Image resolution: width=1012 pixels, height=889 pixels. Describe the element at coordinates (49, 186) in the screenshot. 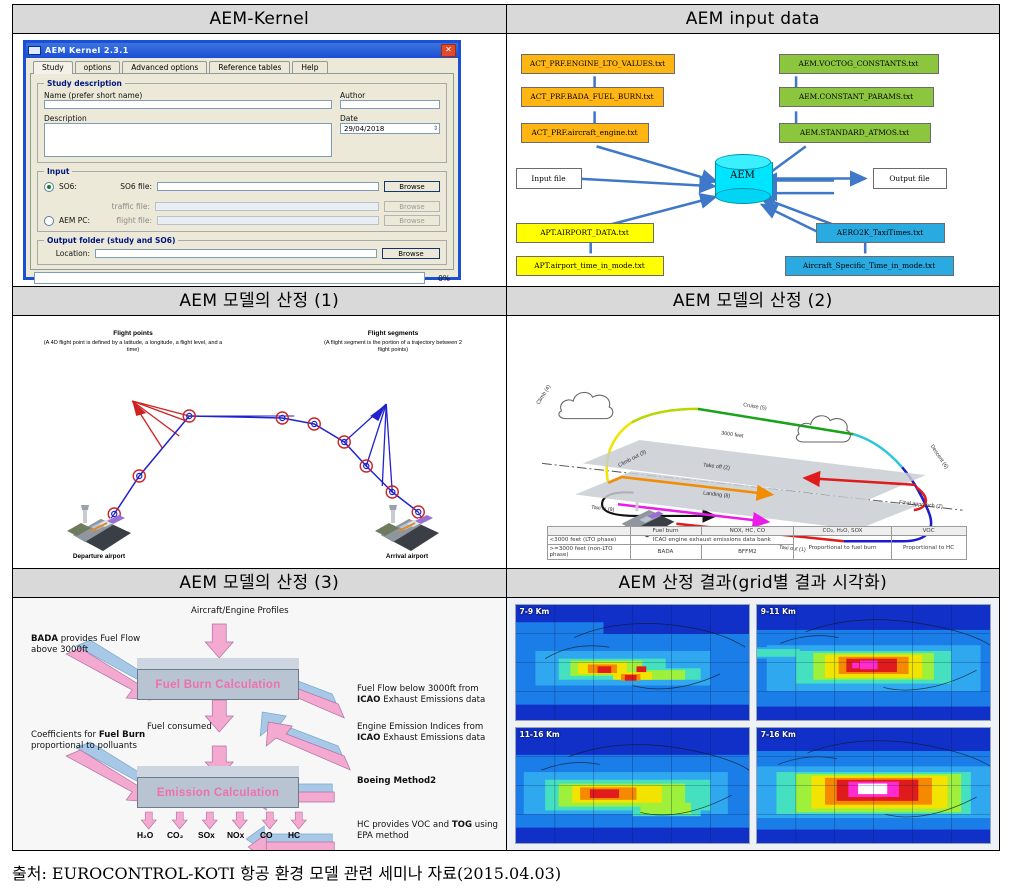

I see `radio-so6` at that location.